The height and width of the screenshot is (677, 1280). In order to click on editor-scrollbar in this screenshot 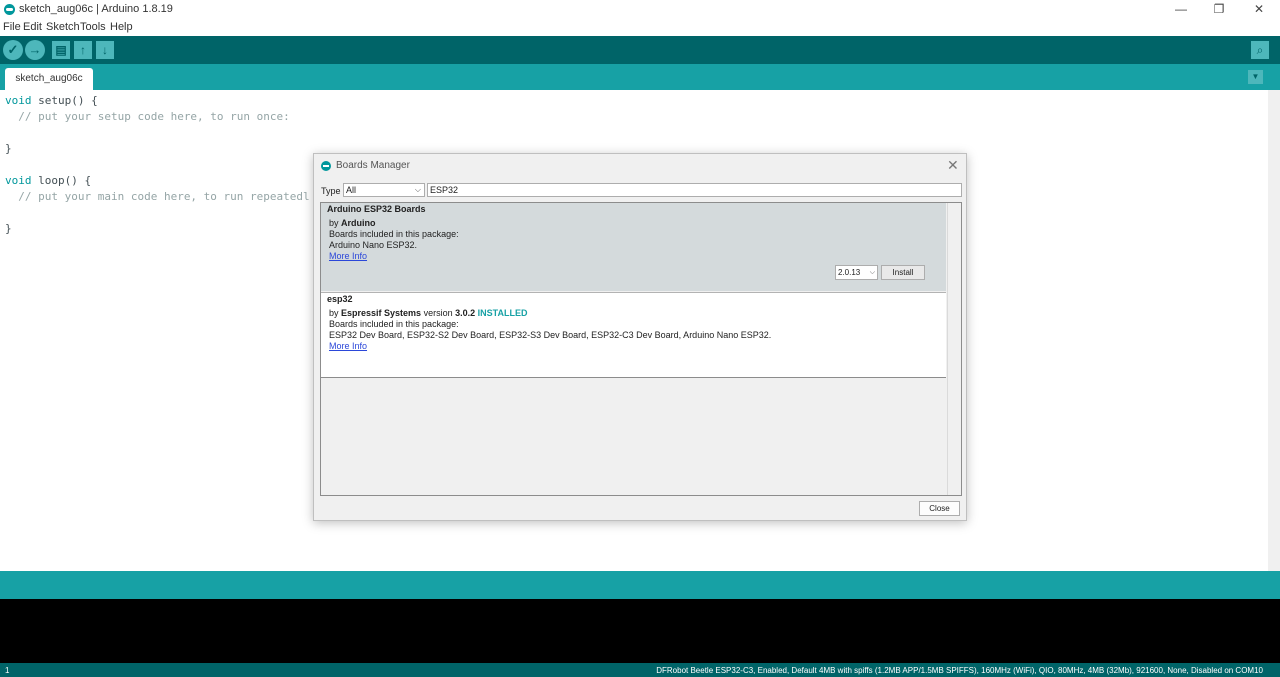, I will do `click(1274, 330)`.